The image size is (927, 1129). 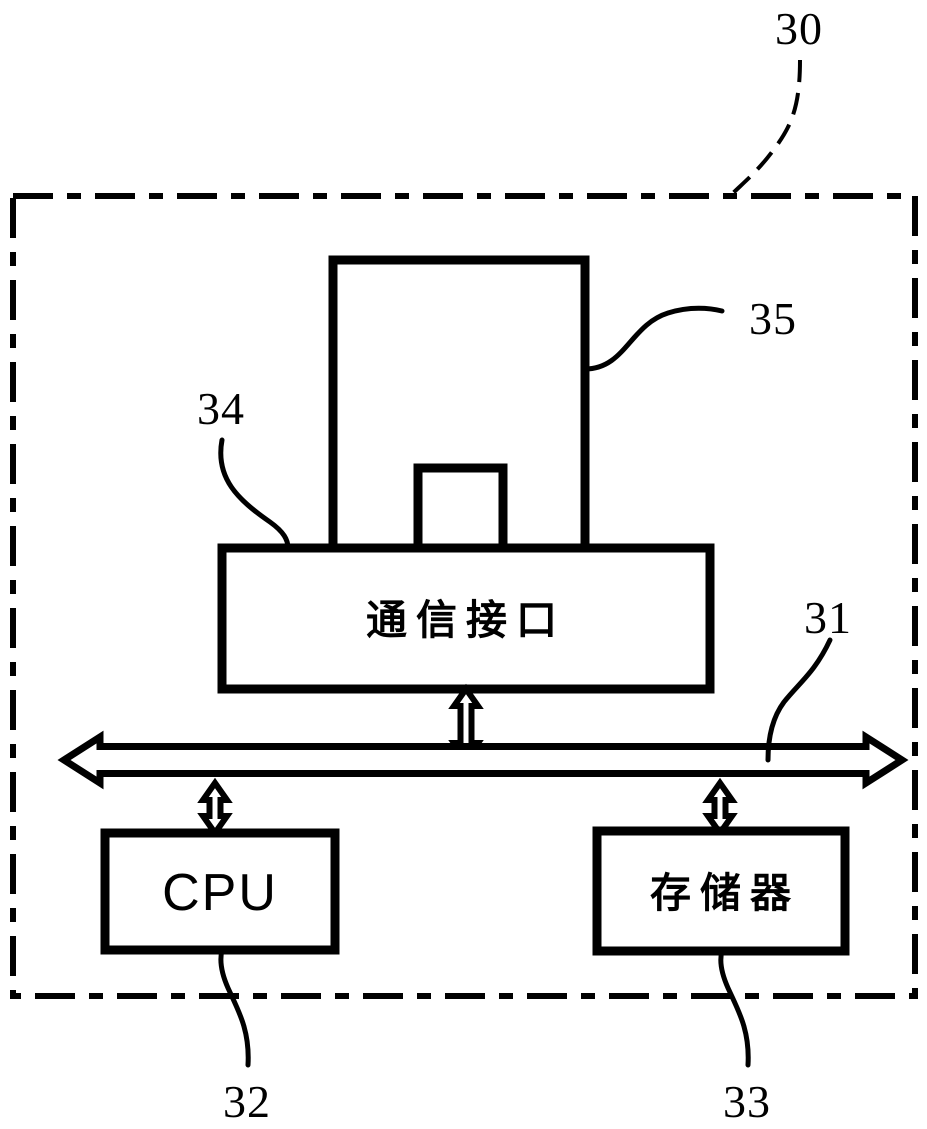 What do you see at coordinates (734, 1008) in the screenshot?
I see `leader-line-memory` at bounding box center [734, 1008].